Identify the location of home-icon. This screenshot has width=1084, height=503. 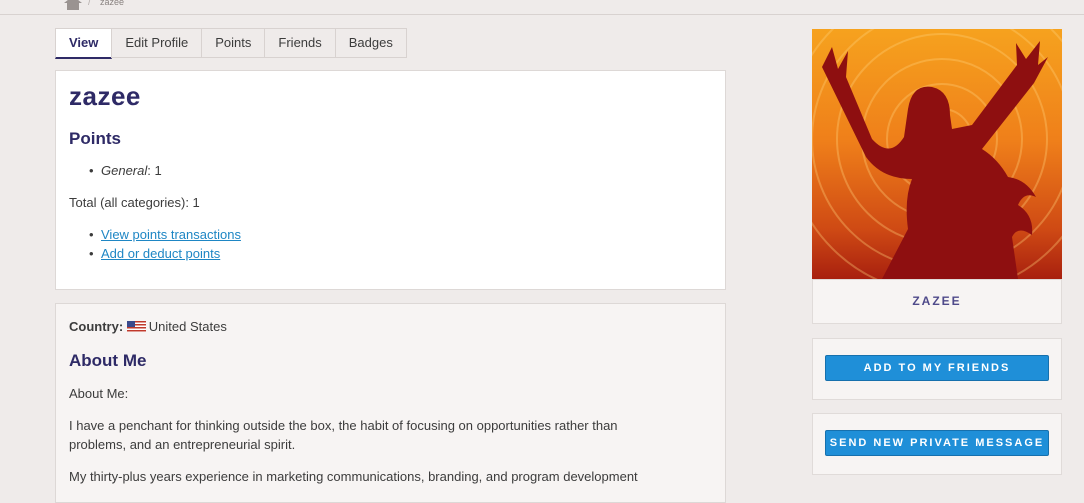
(73, 5).